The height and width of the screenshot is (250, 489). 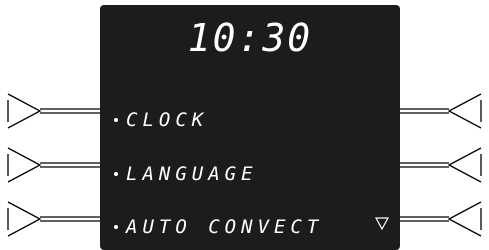 I want to click on right-button-language, so click(x=441, y=165).